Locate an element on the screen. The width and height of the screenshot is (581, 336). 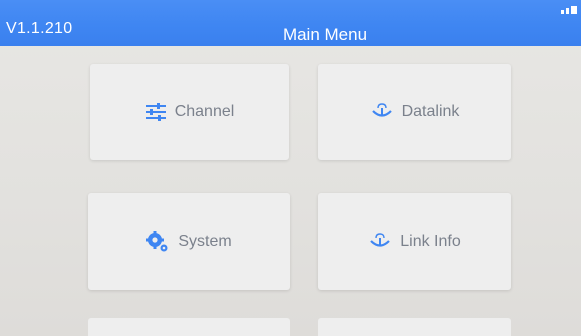
link-info-label: Link Info is located at coordinates (430, 241).